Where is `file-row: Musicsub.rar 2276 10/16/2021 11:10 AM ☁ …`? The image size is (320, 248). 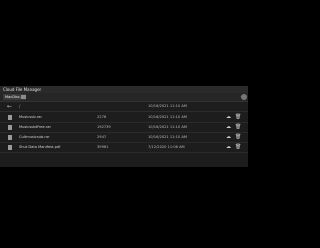 file-row: Musicsub.rar 2276 10/16/2021 11:10 AM ☁ … is located at coordinates (124, 118).